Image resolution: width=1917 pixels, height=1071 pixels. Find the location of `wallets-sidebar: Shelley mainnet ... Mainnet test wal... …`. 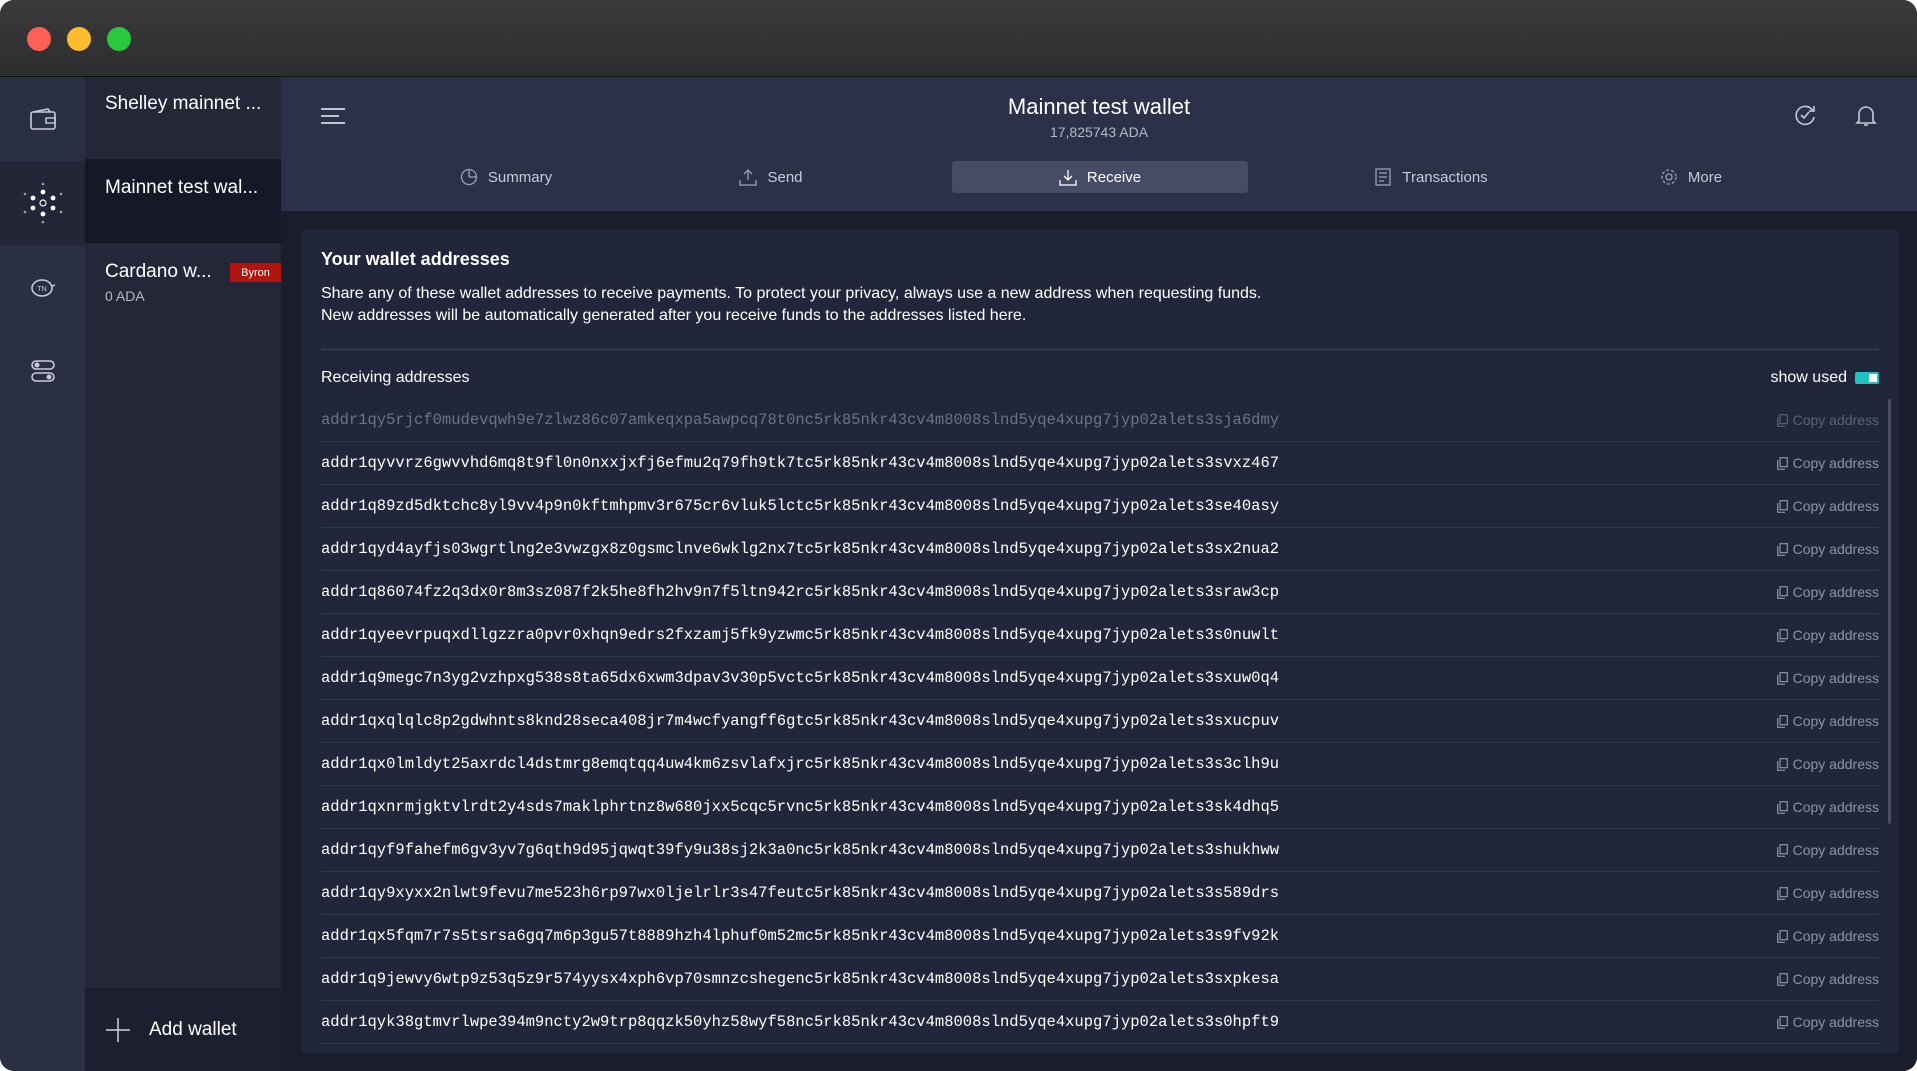

wallets-sidebar: Shelley mainnet ... Mainnet test wal... … is located at coordinates (183, 574).